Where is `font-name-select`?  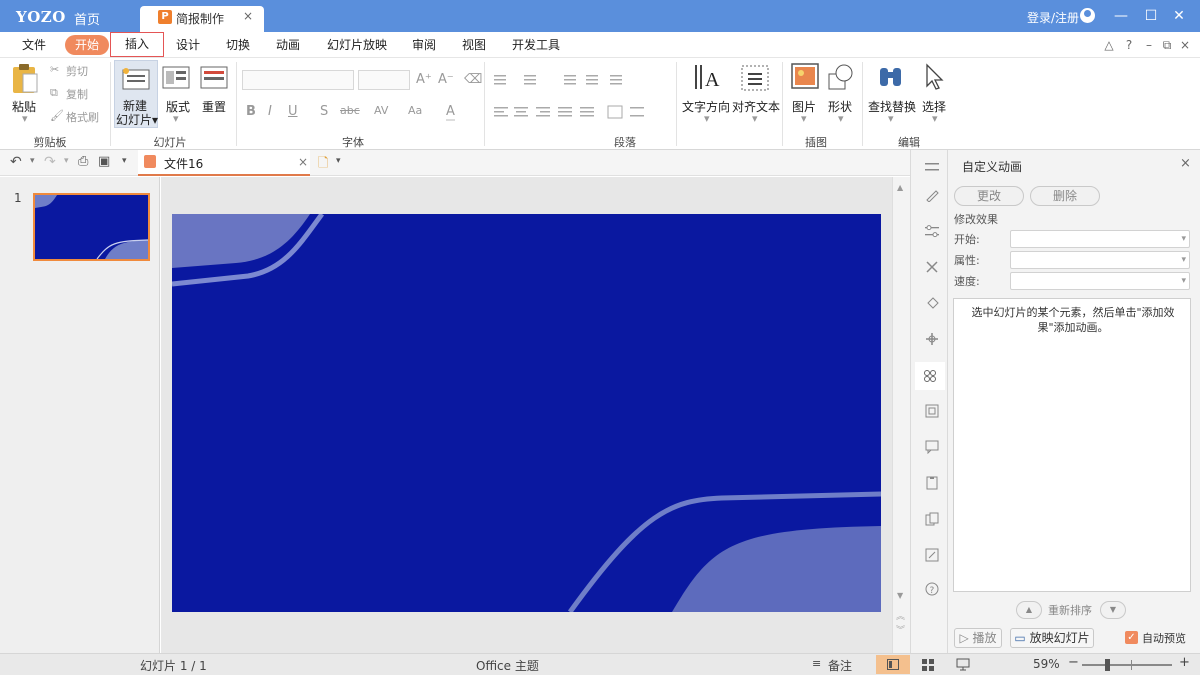 font-name-select is located at coordinates (298, 80).